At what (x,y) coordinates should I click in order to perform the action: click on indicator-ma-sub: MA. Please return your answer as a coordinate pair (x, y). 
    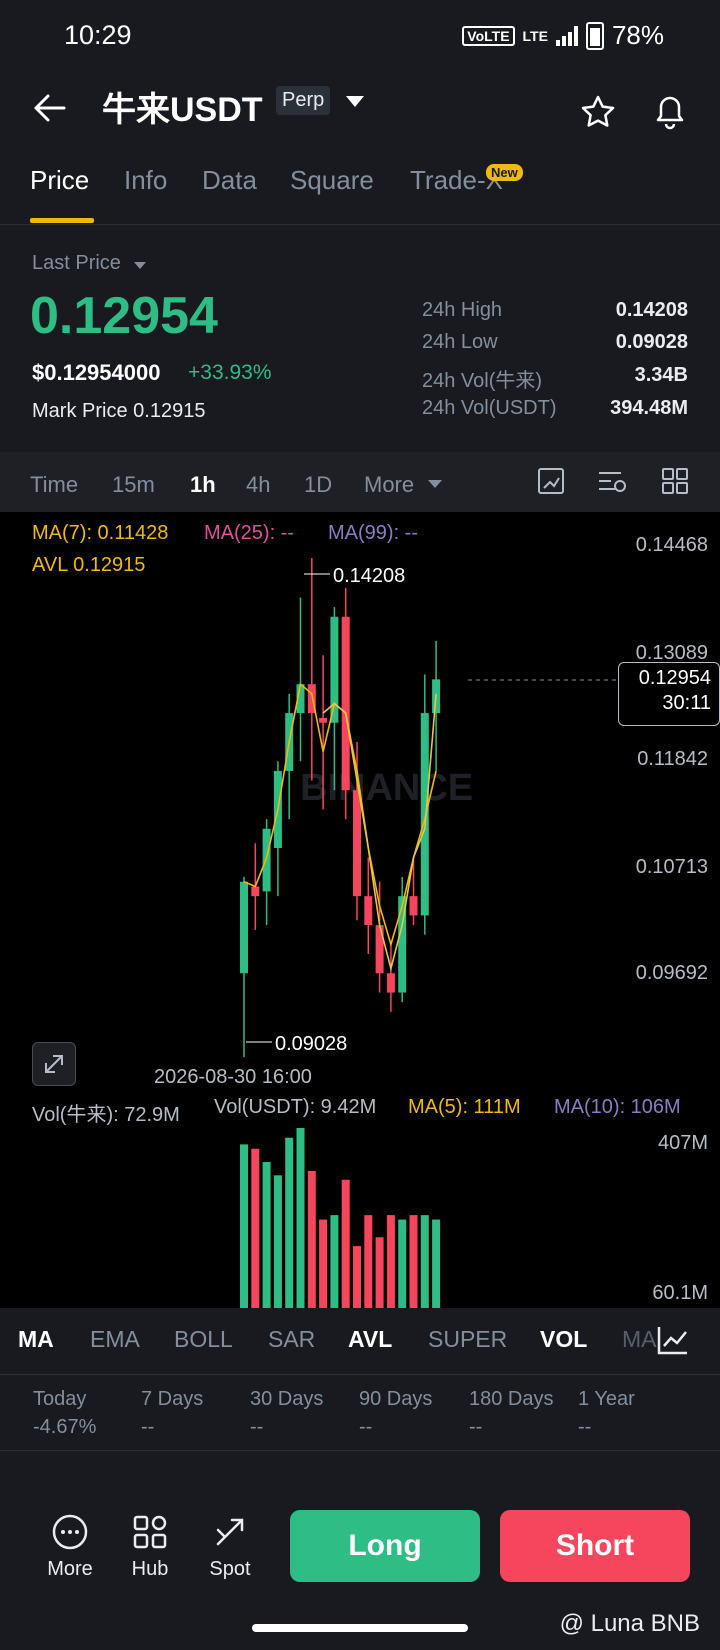
    Looking at the image, I should click on (639, 1339).